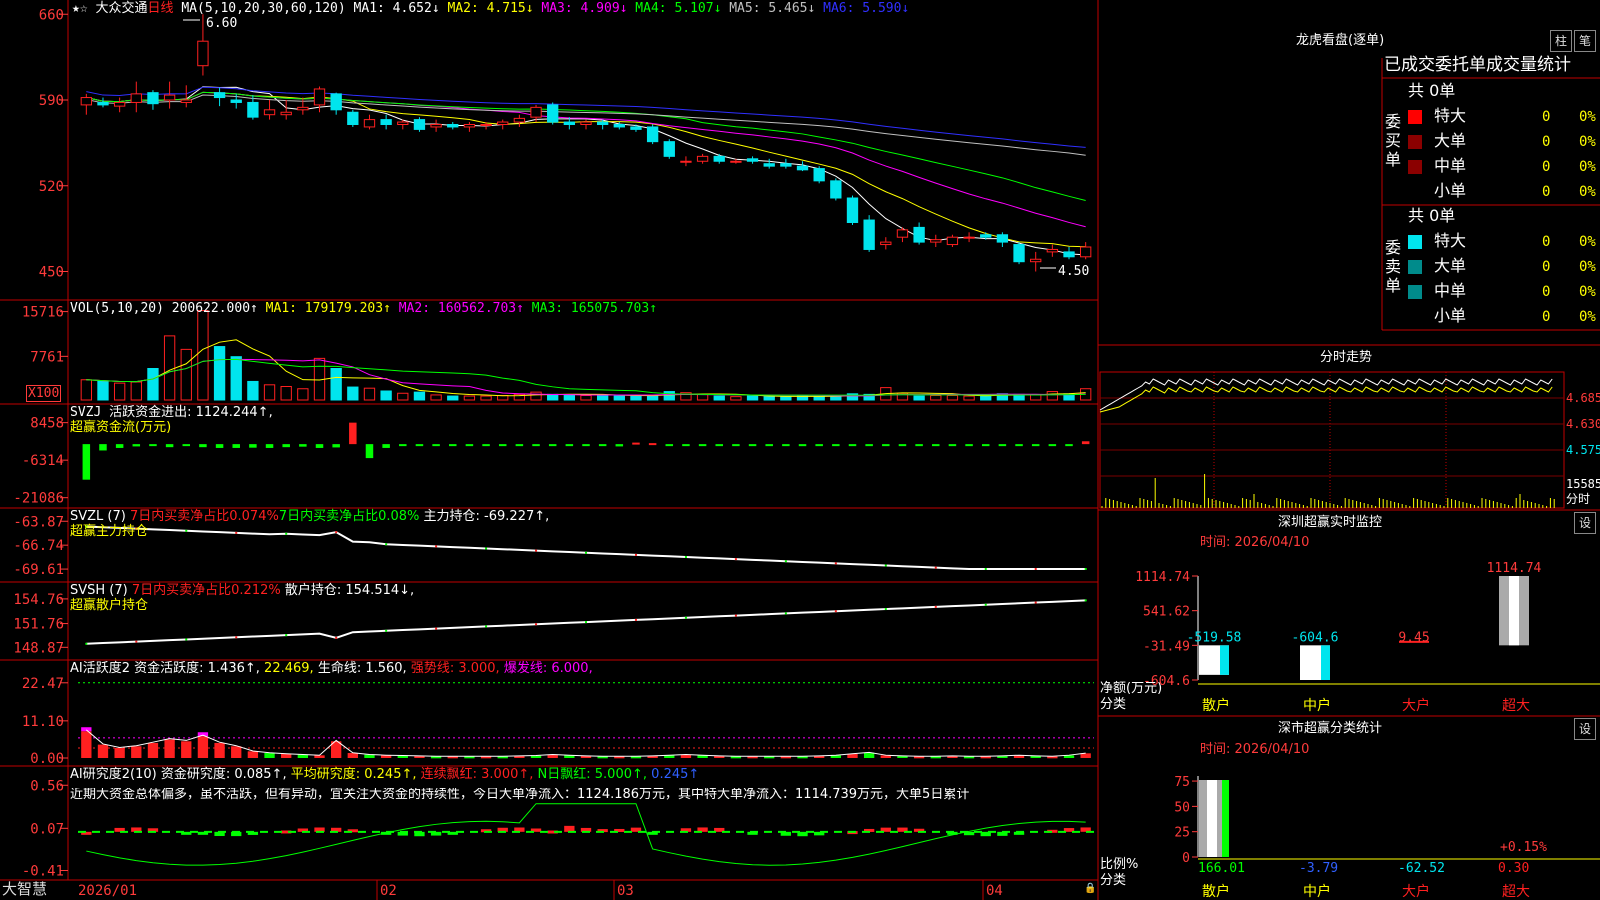 This screenshot has width=1600, height=900. What do you see at coordinates (1585, 41) in the screenshot?
I see `tick-mode-button: 笔` at bounding box center [1585, 41].